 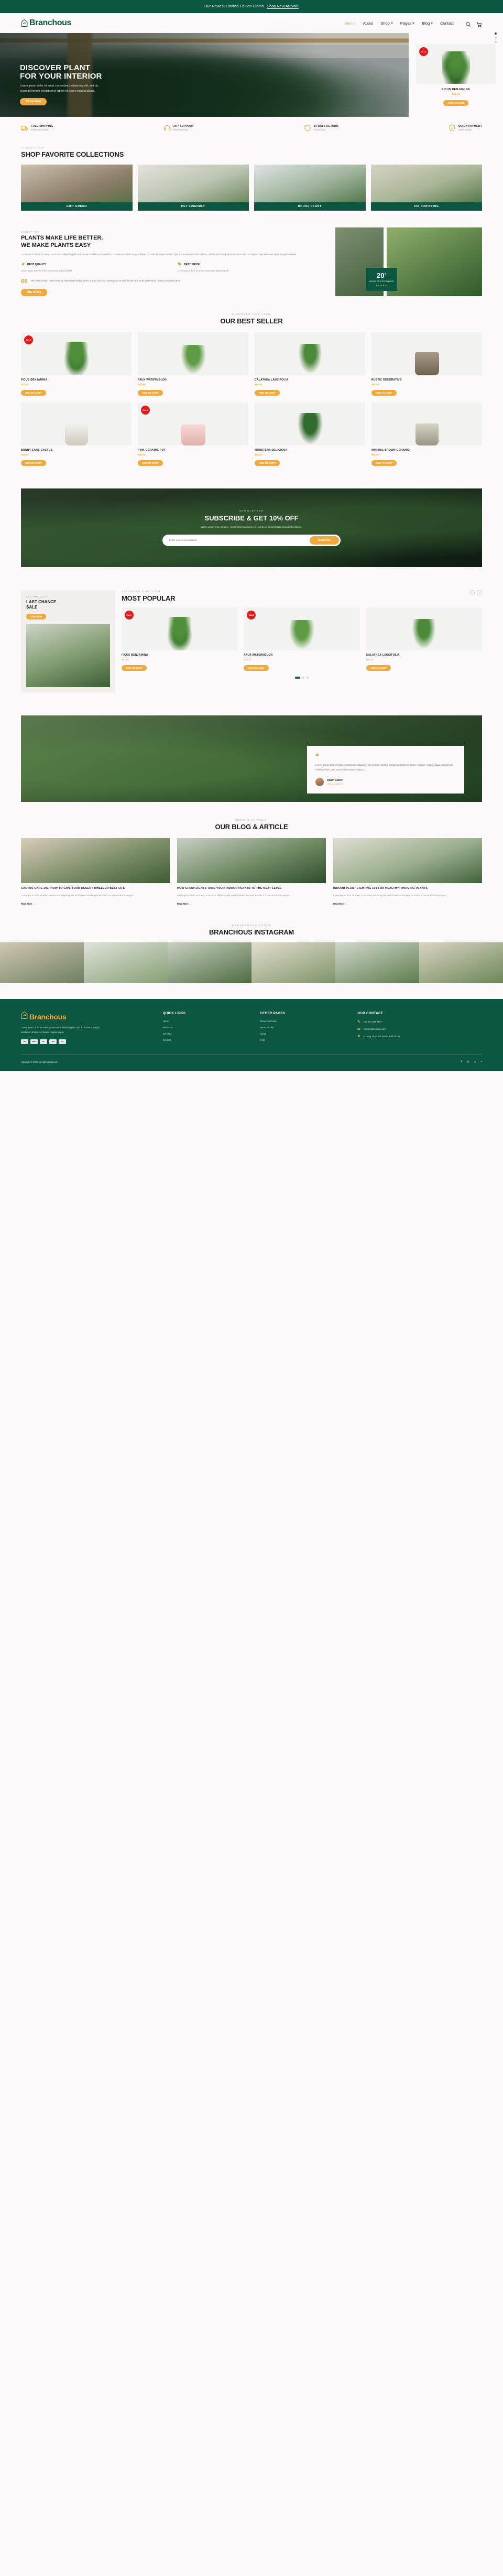 I want to click on collection-card-air-purifying: AIR PURIFYING, so click(x=426, y=188).